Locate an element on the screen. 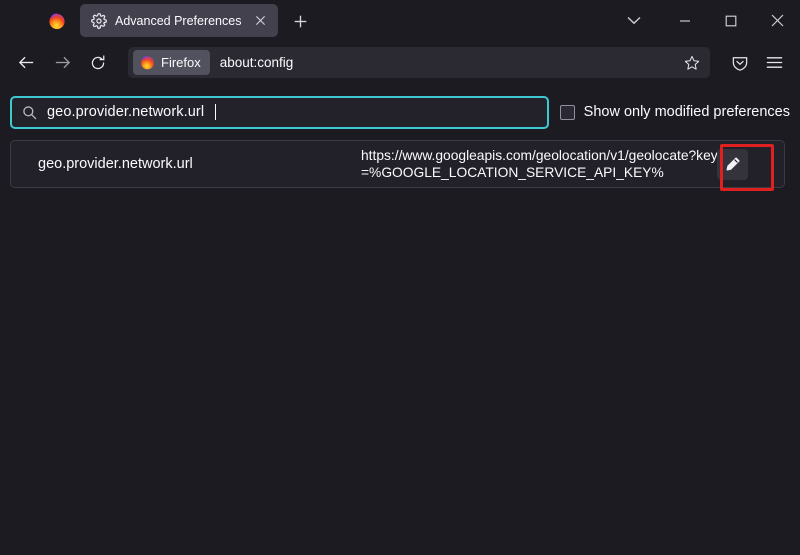 Image resolution: width=800 pixels, height=555 pixels. minimize-icon is located at coordinates (685, 20).